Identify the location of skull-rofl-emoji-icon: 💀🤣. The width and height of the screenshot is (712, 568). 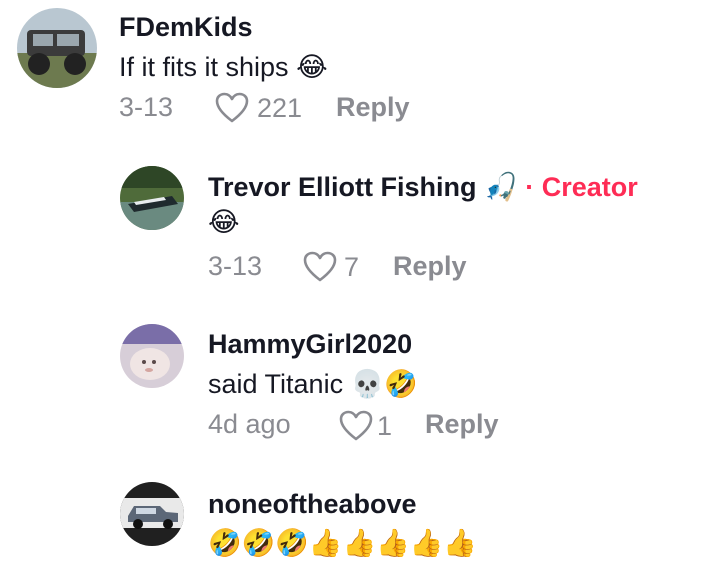
(384, 384).